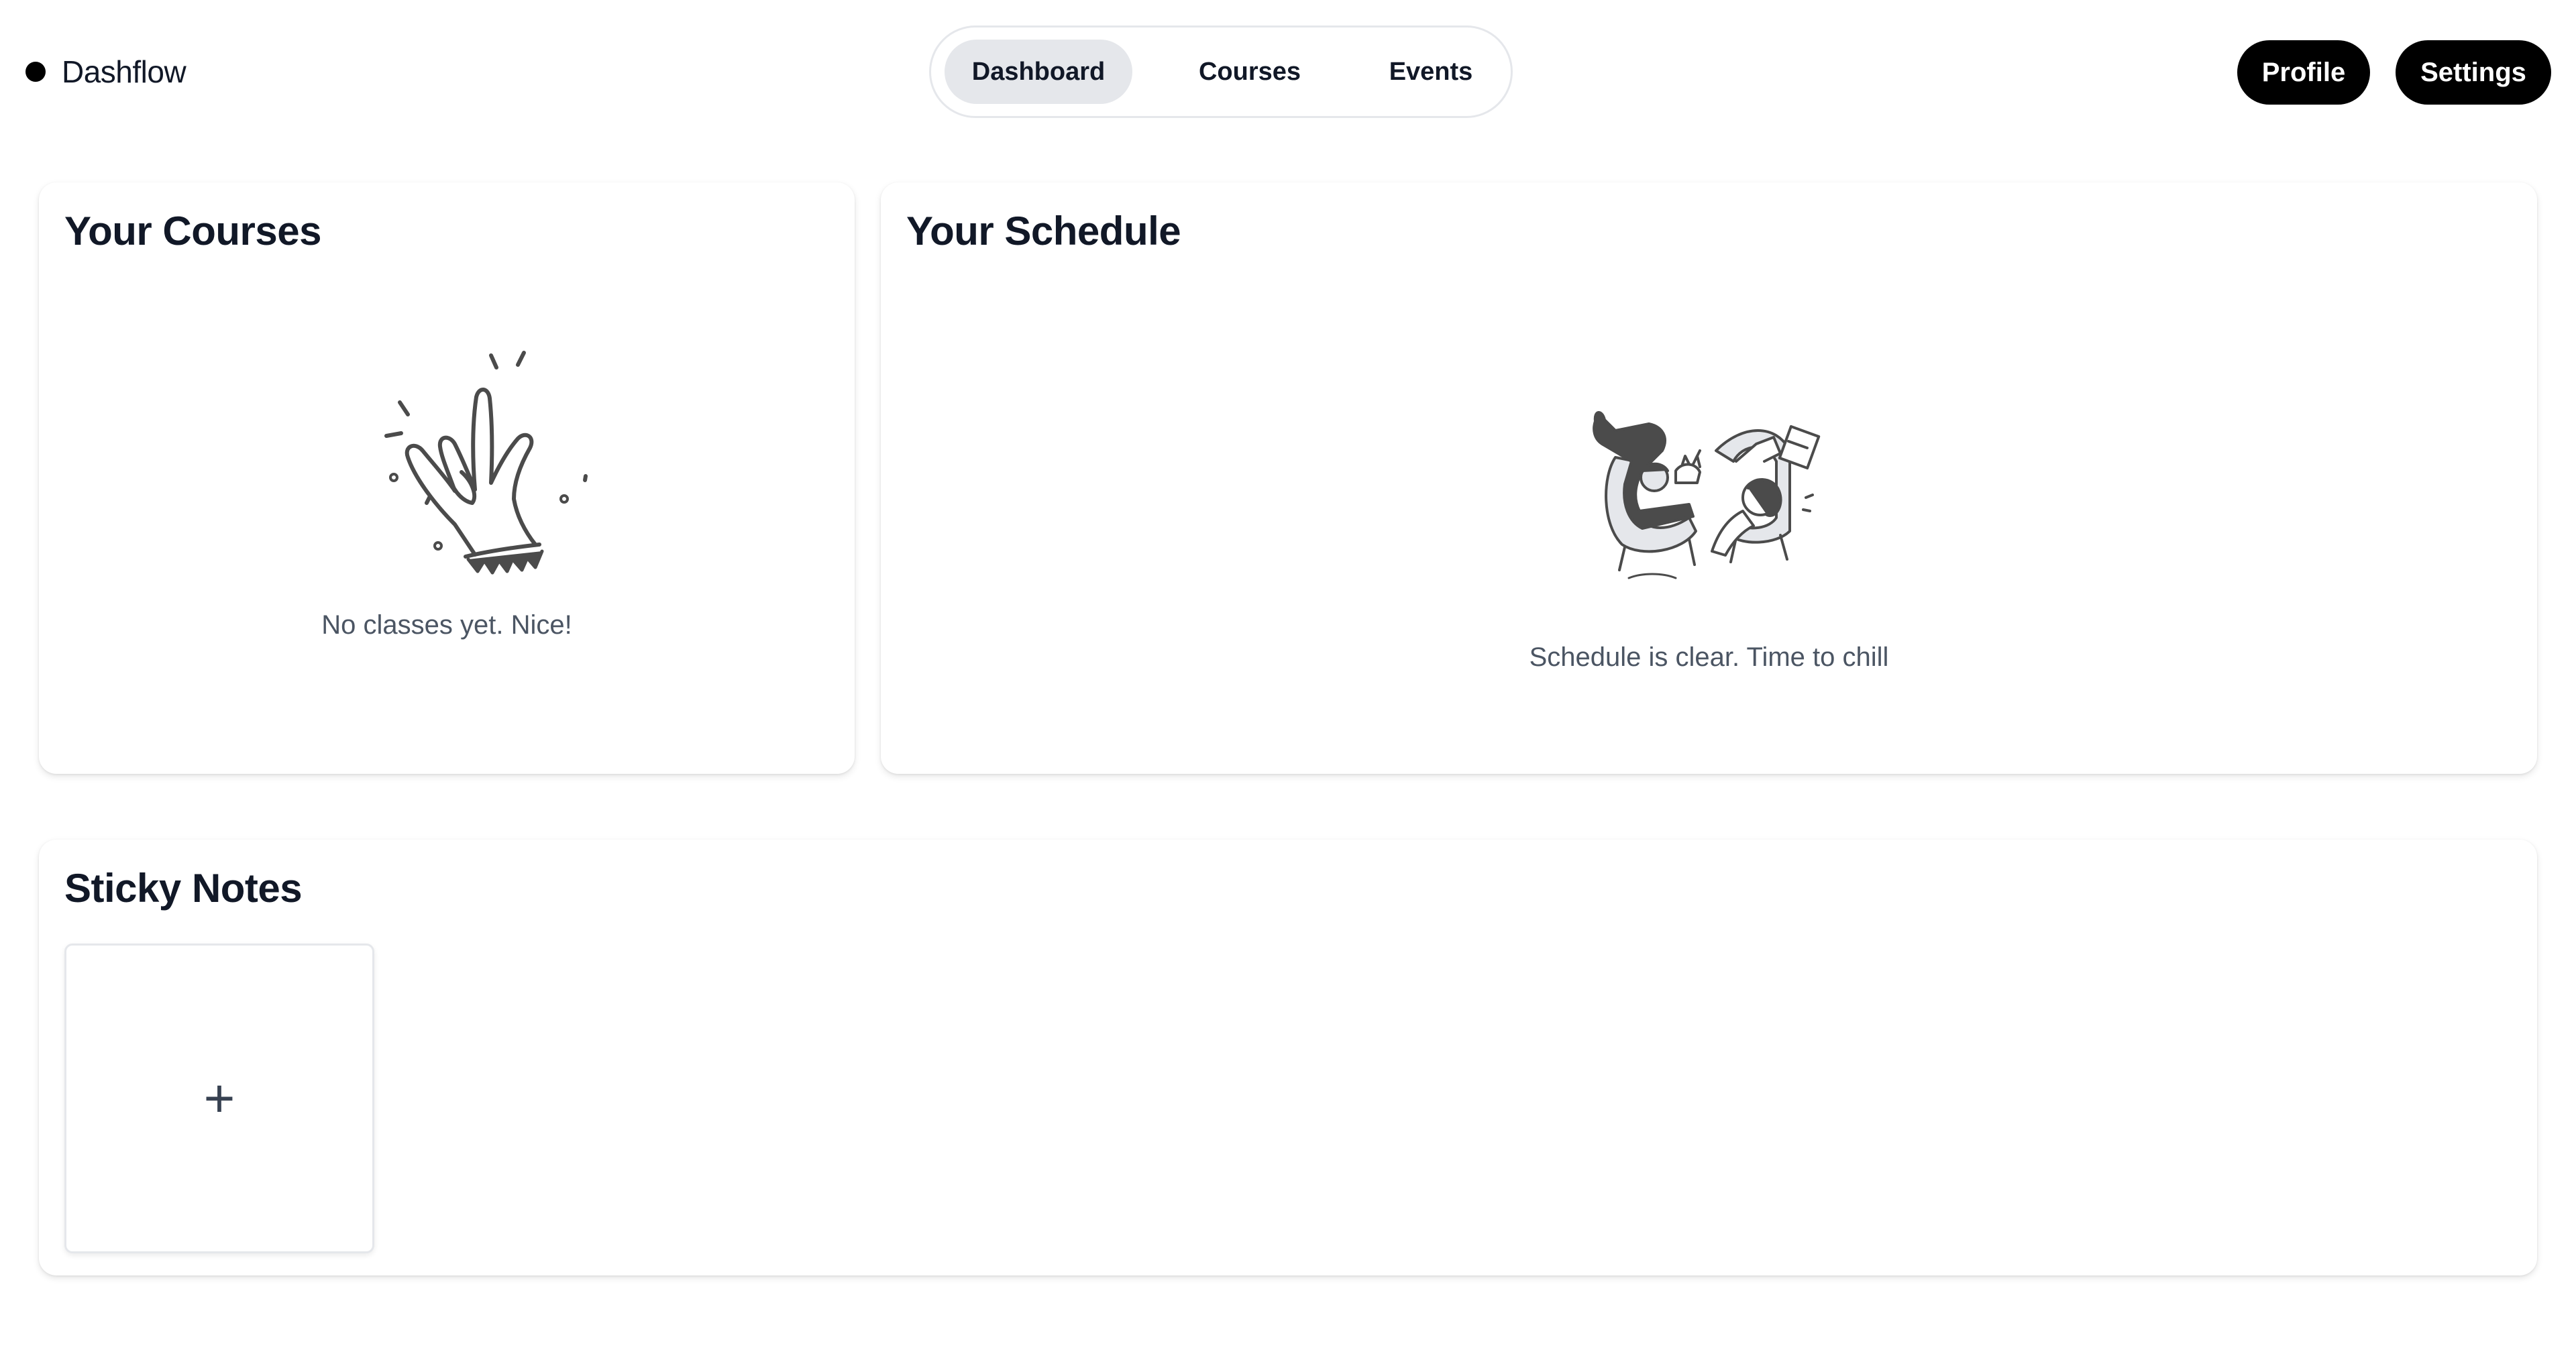 This screenshot has height=1366, width=2576. I want to click on add-note-button: +, so click(219, 1098).